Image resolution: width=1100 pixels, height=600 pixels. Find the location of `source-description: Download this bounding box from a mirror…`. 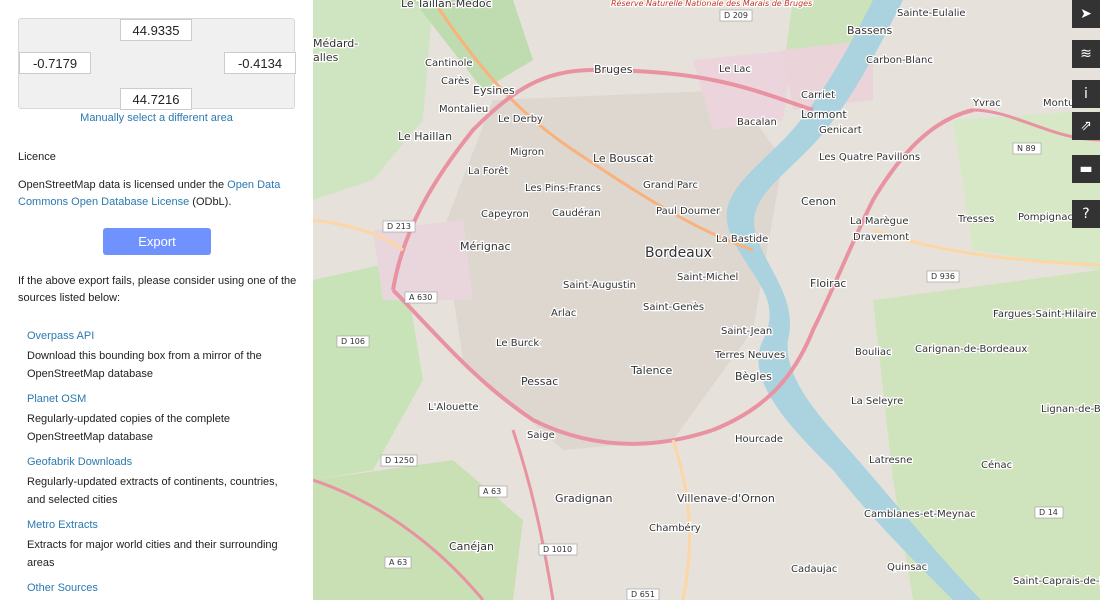

source-description: Download this bounding box from a mirror… is located at coordinates (144, 365).